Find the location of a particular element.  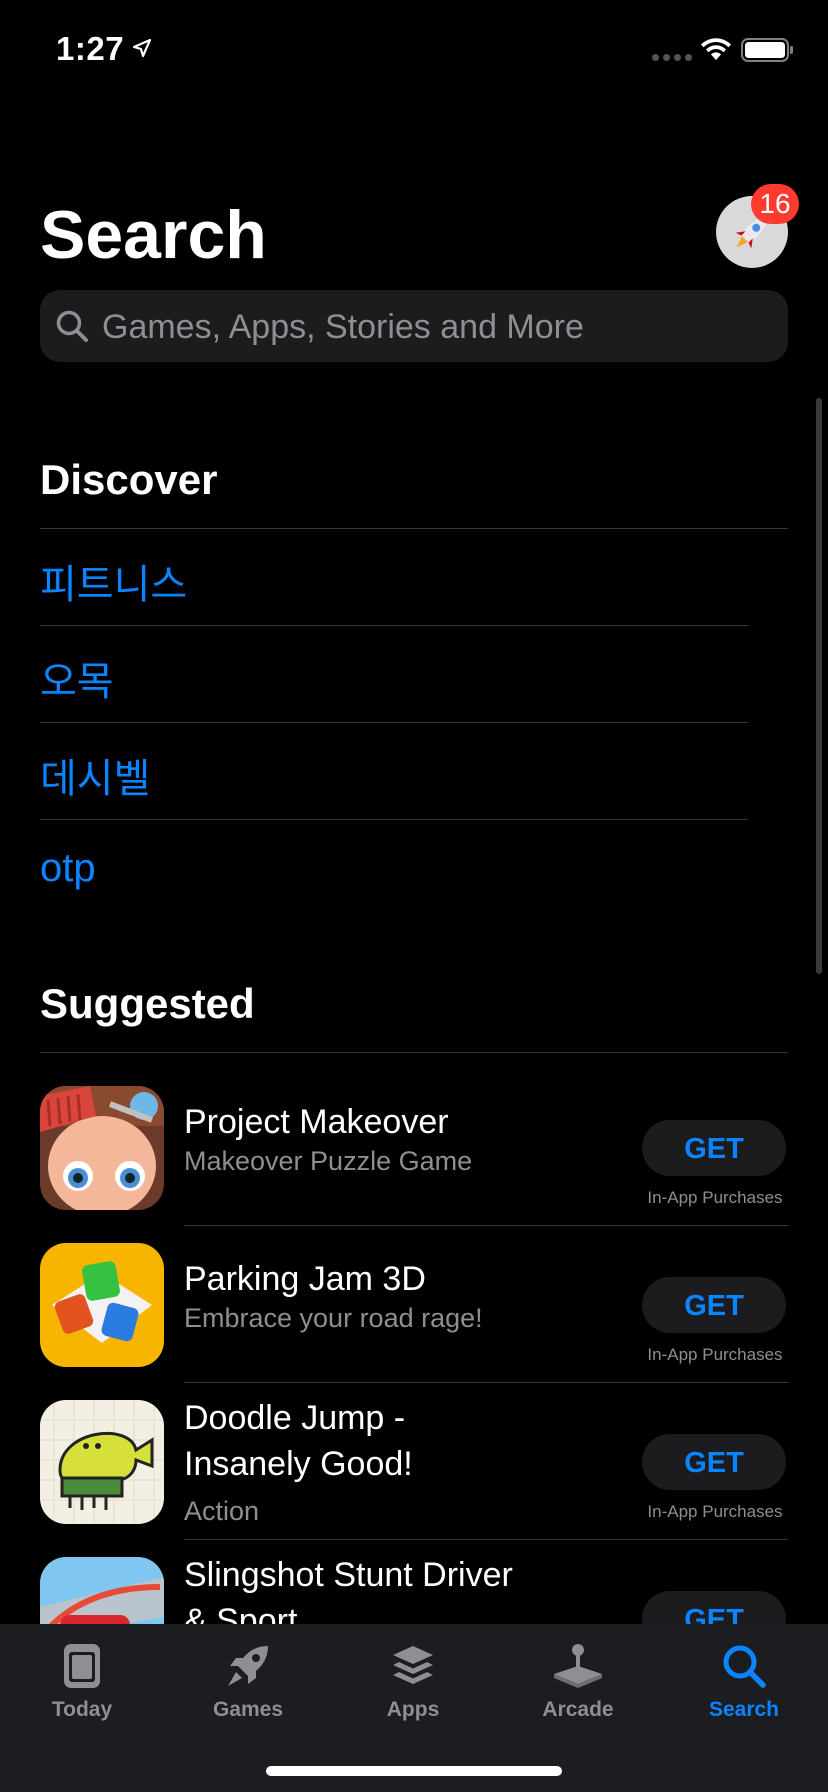

app-subtitle: Makeover Puzzle Game is located at coordinates (328, 1161).